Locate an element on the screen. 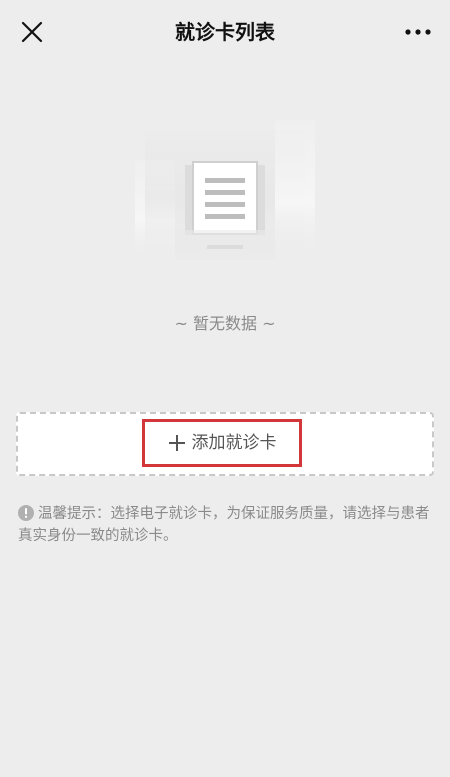 The height and width of the screenshot is (777, 450). add-card-highlight: 添加就诊卡 is located at coordinates (222, 443).